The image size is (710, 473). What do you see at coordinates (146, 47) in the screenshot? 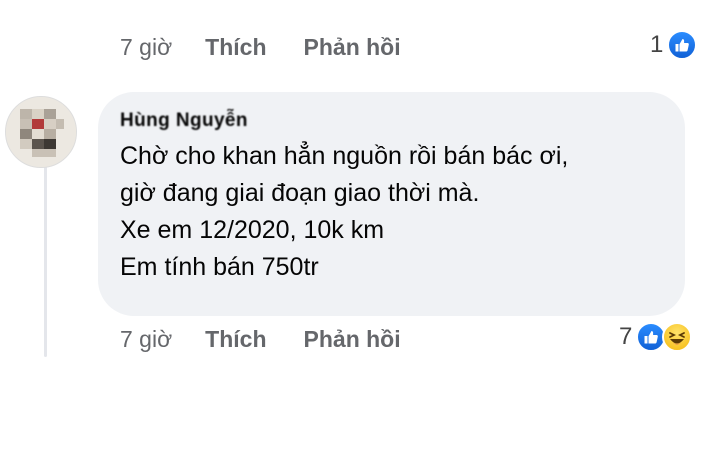
I see `comment-above-time: 7 giờ` at bounding box center [146, 47].